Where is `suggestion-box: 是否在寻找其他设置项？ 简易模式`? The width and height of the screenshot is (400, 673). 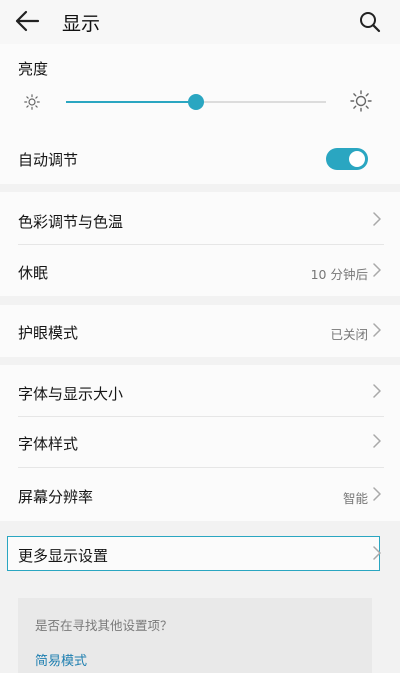
suggestion-box: 是否在寻找其他设置项？ 简易模式 is located at coordinates (195, 635).